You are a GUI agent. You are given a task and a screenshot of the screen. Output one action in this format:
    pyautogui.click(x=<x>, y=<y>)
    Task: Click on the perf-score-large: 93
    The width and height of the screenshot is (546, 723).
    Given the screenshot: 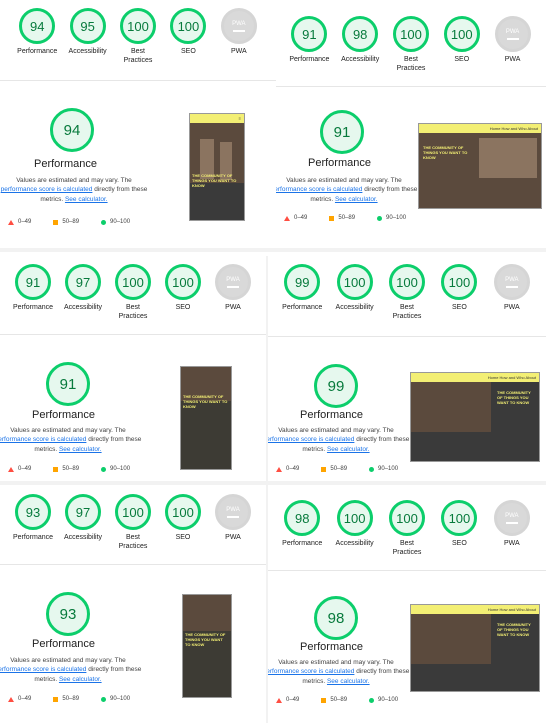 What is the action you would take?
    pyautogui.click(x=68, y=614)
    